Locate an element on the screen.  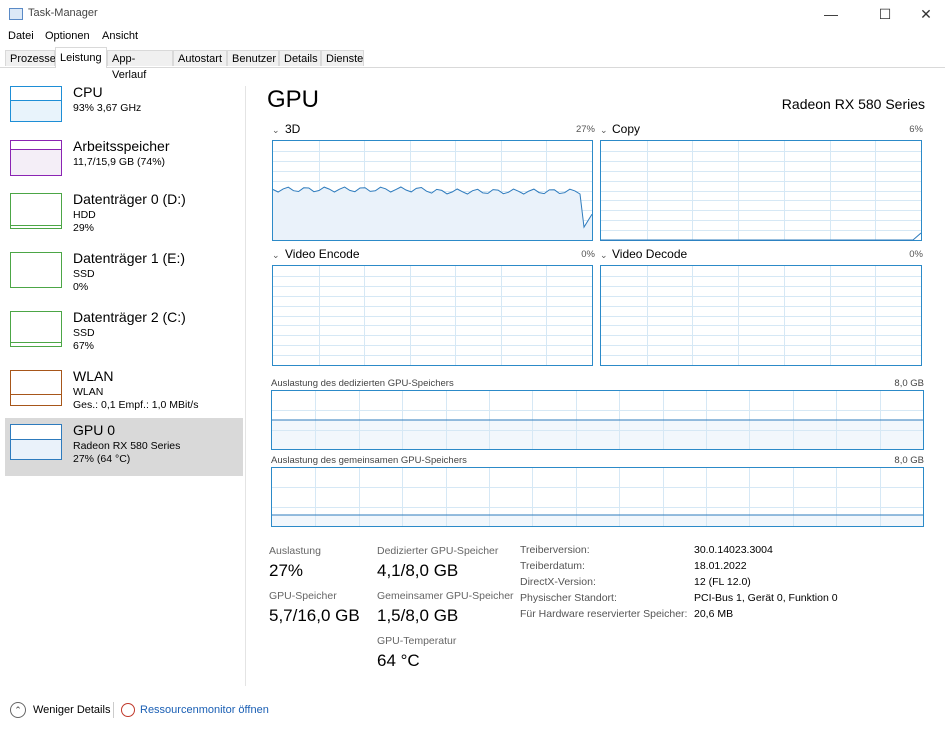
engine-3d-percent: 27% is located at coordinates (585, 129).